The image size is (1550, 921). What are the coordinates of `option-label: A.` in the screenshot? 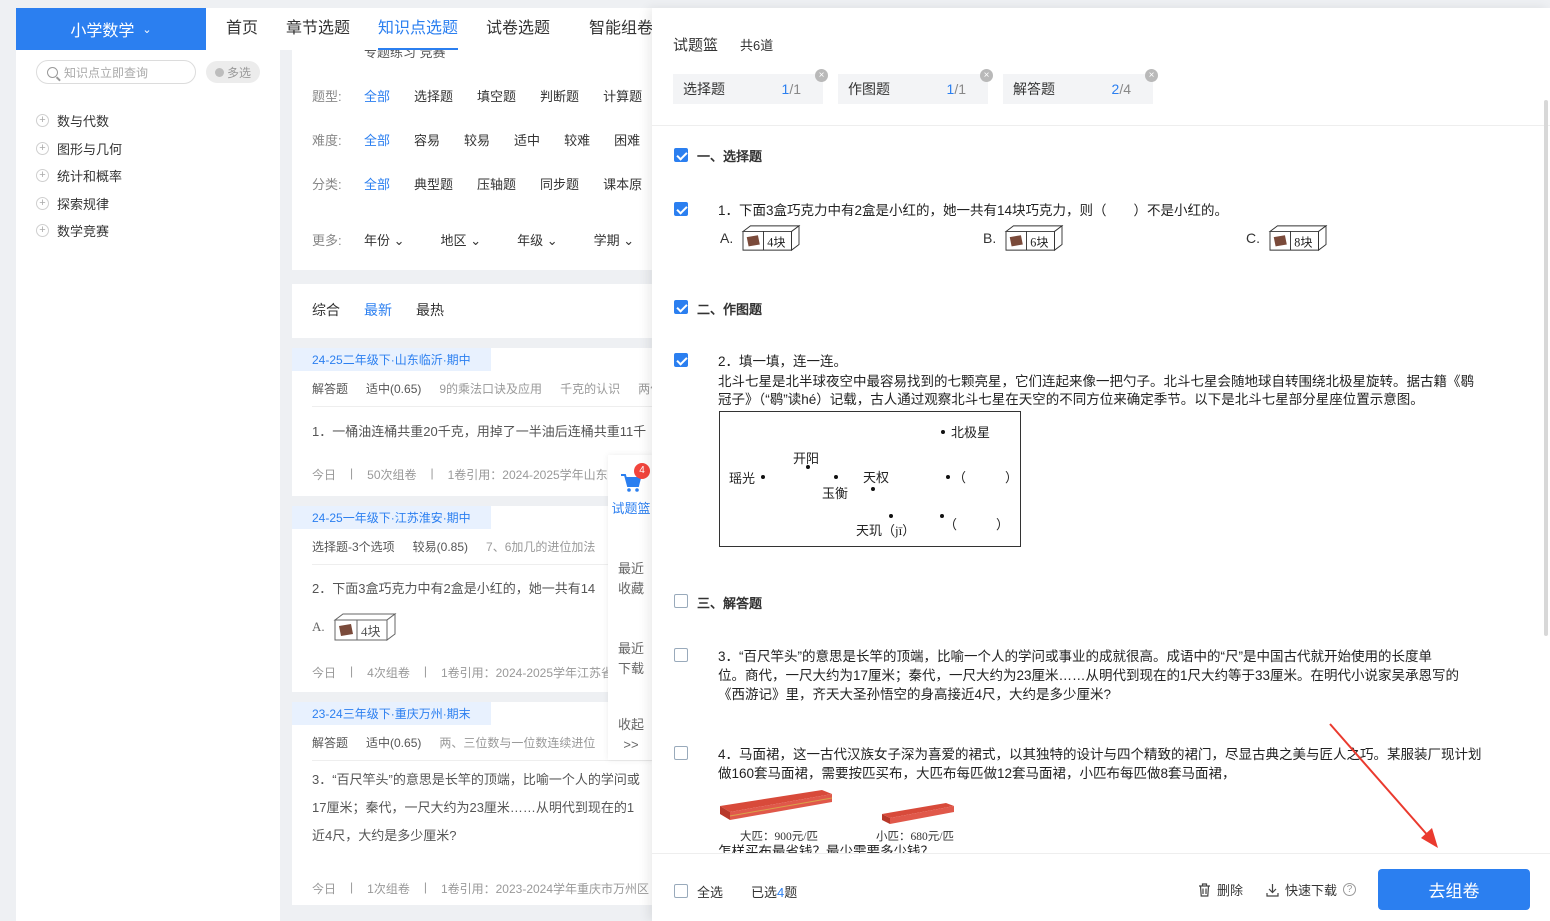 It's located at (318, 626).